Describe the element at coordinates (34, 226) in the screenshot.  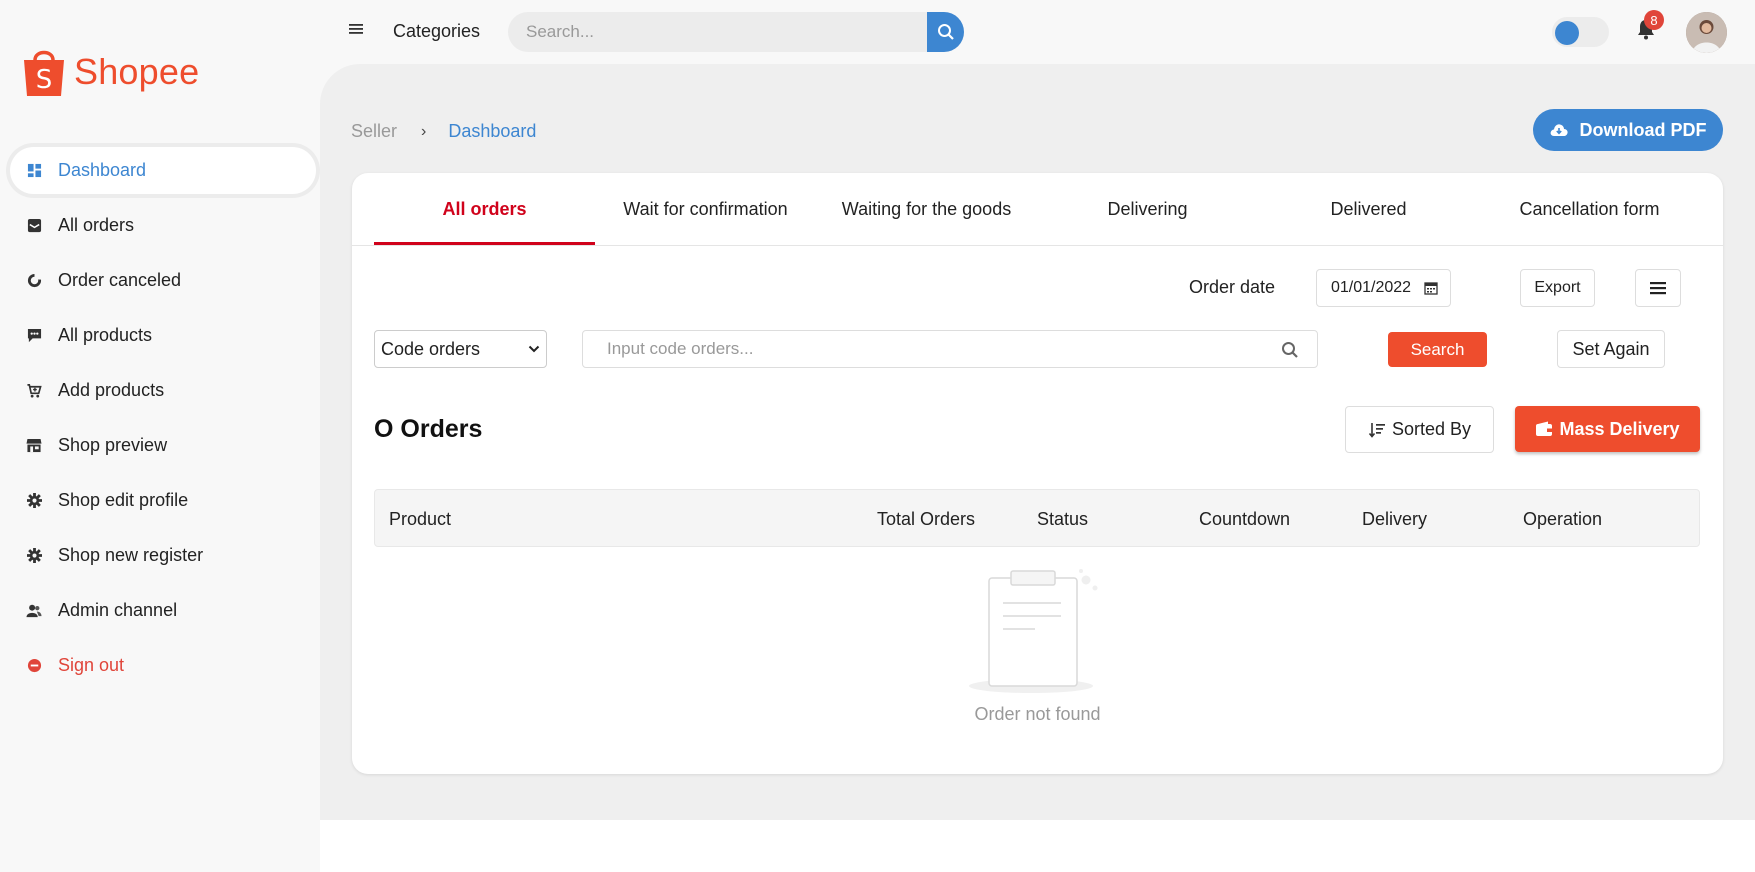
I see `inbox-icon` at that location.